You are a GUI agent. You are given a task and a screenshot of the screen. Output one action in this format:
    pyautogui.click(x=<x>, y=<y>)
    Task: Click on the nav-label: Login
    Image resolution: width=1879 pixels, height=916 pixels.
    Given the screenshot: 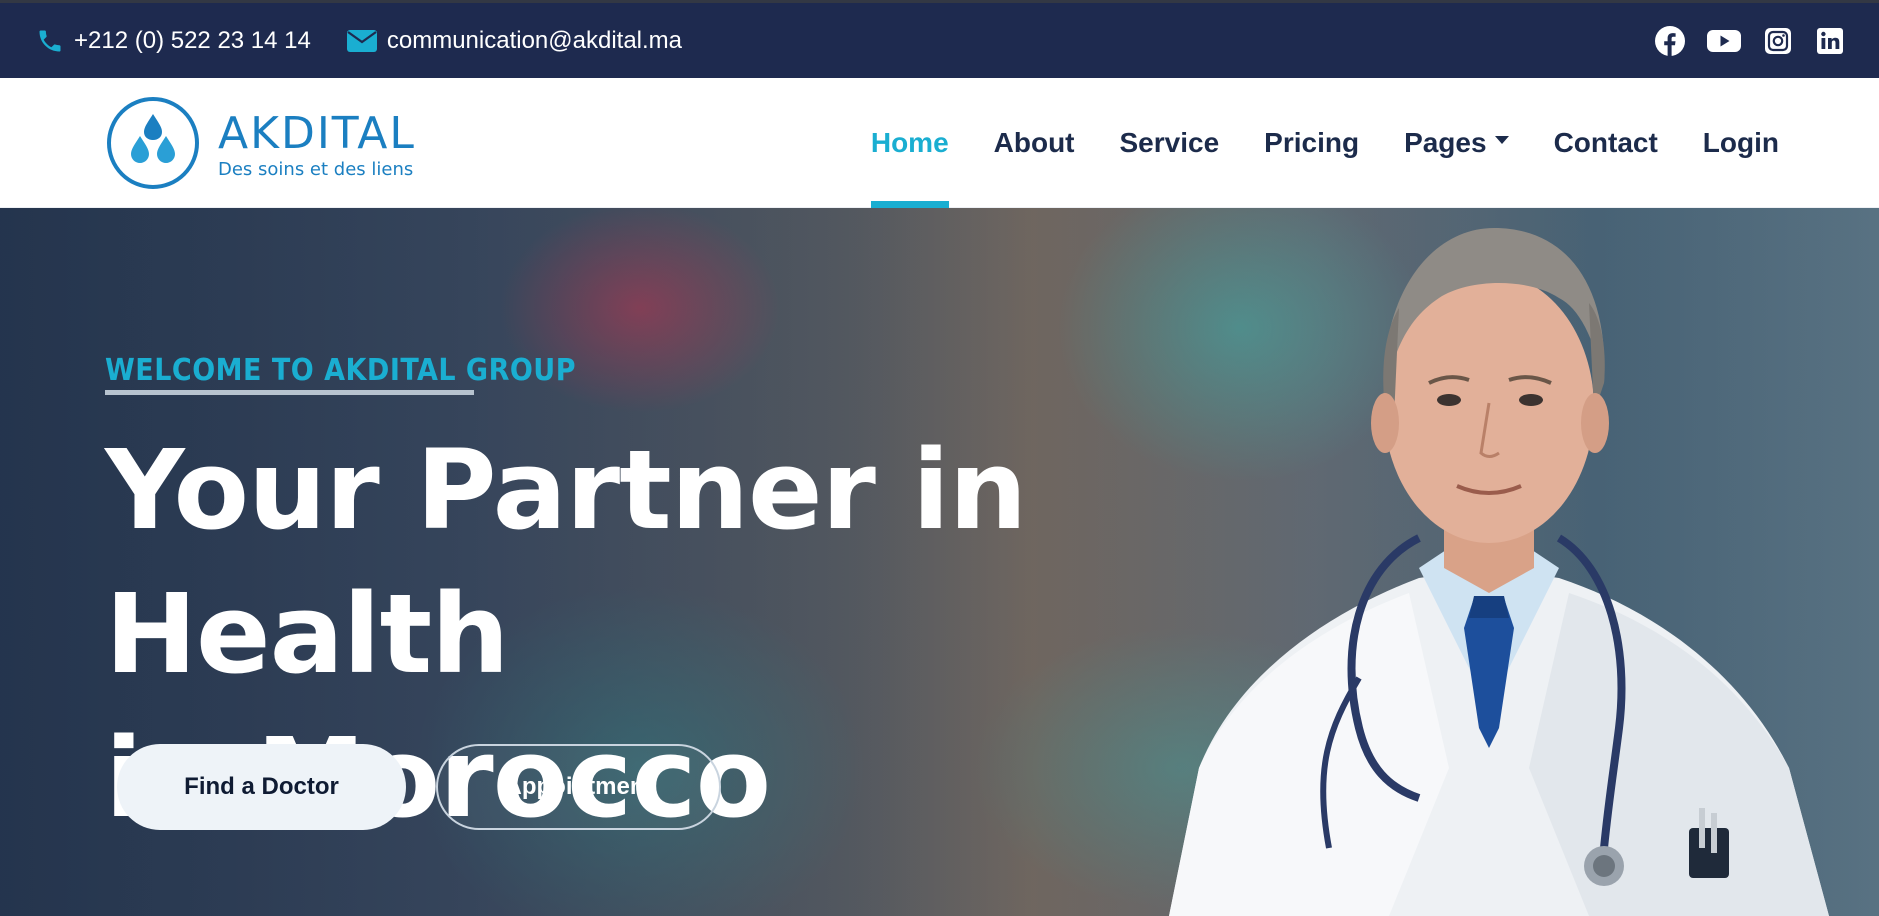 What is the action you would take?
    pyautogui.click(x=1740, y=142)
    